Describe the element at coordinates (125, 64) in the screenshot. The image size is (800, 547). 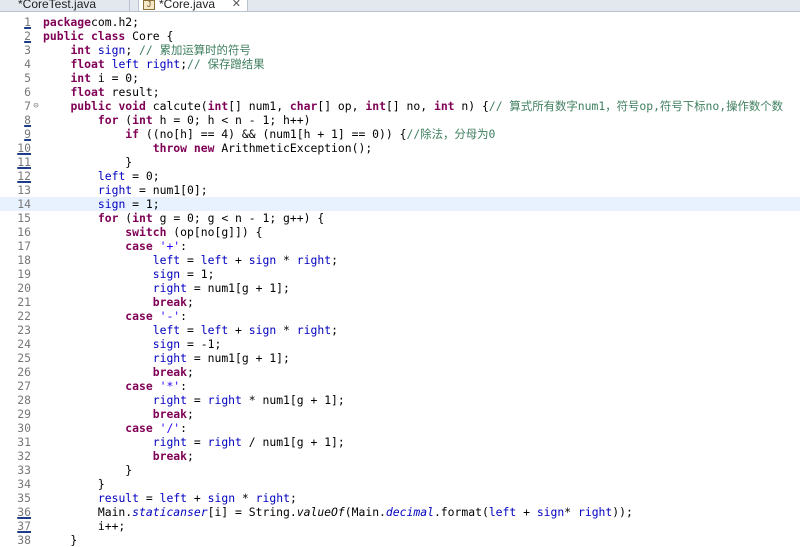
I see `code-token: left` at that location.